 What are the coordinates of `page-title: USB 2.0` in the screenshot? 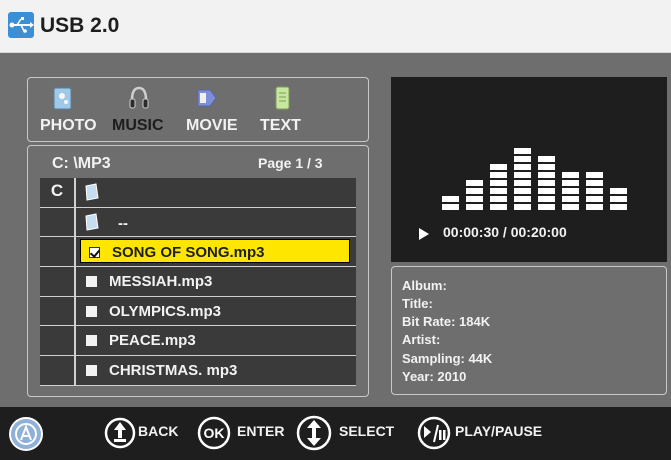 It's located at (80, 25).